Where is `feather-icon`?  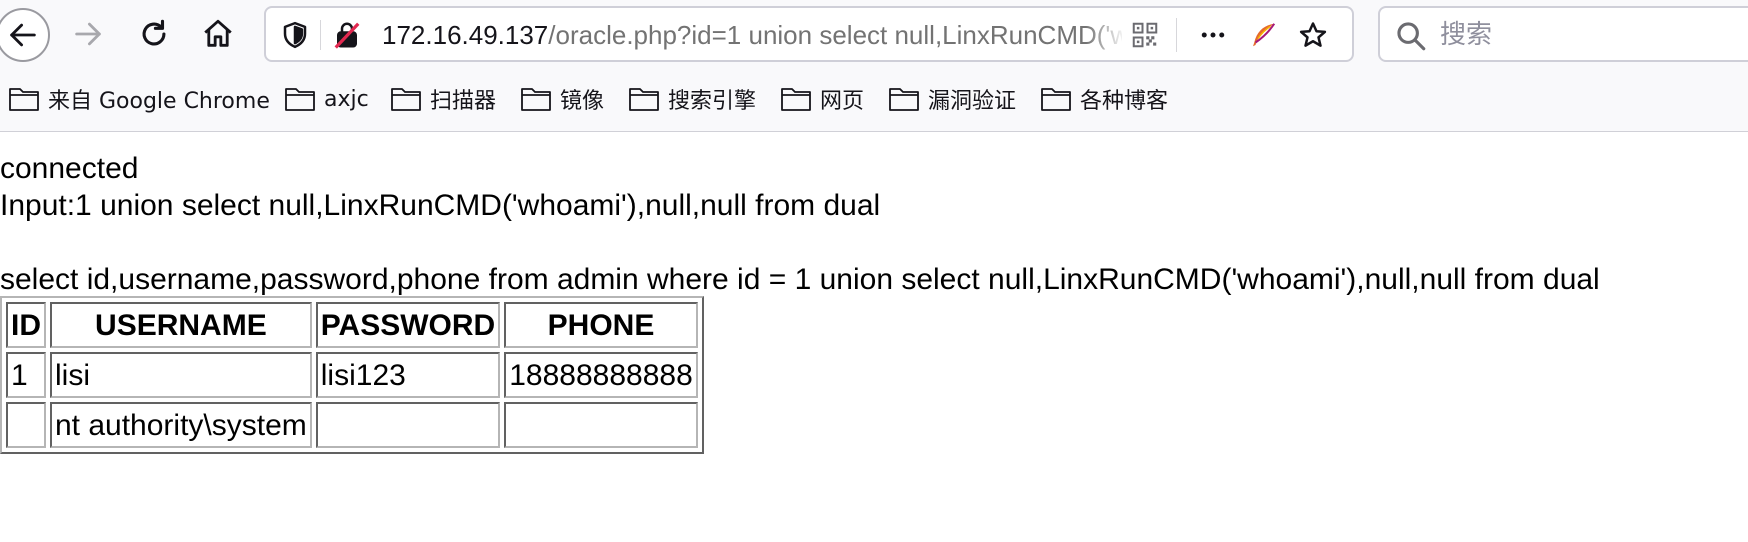 feather-icon is located at coordinates (1263, 35).